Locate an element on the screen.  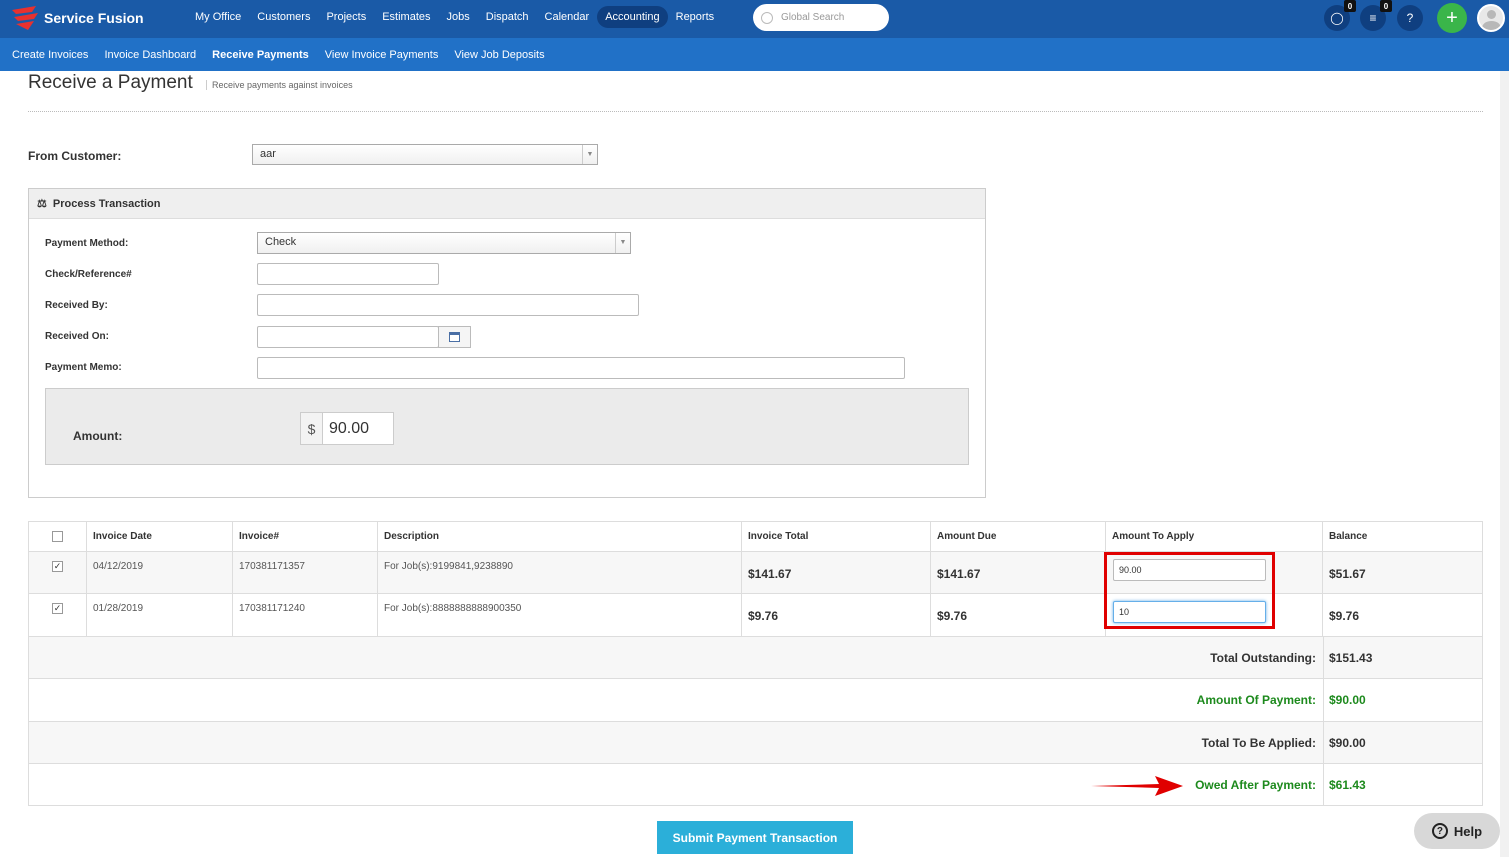
nav-customers: Customers is located at coordinates (283, 17).